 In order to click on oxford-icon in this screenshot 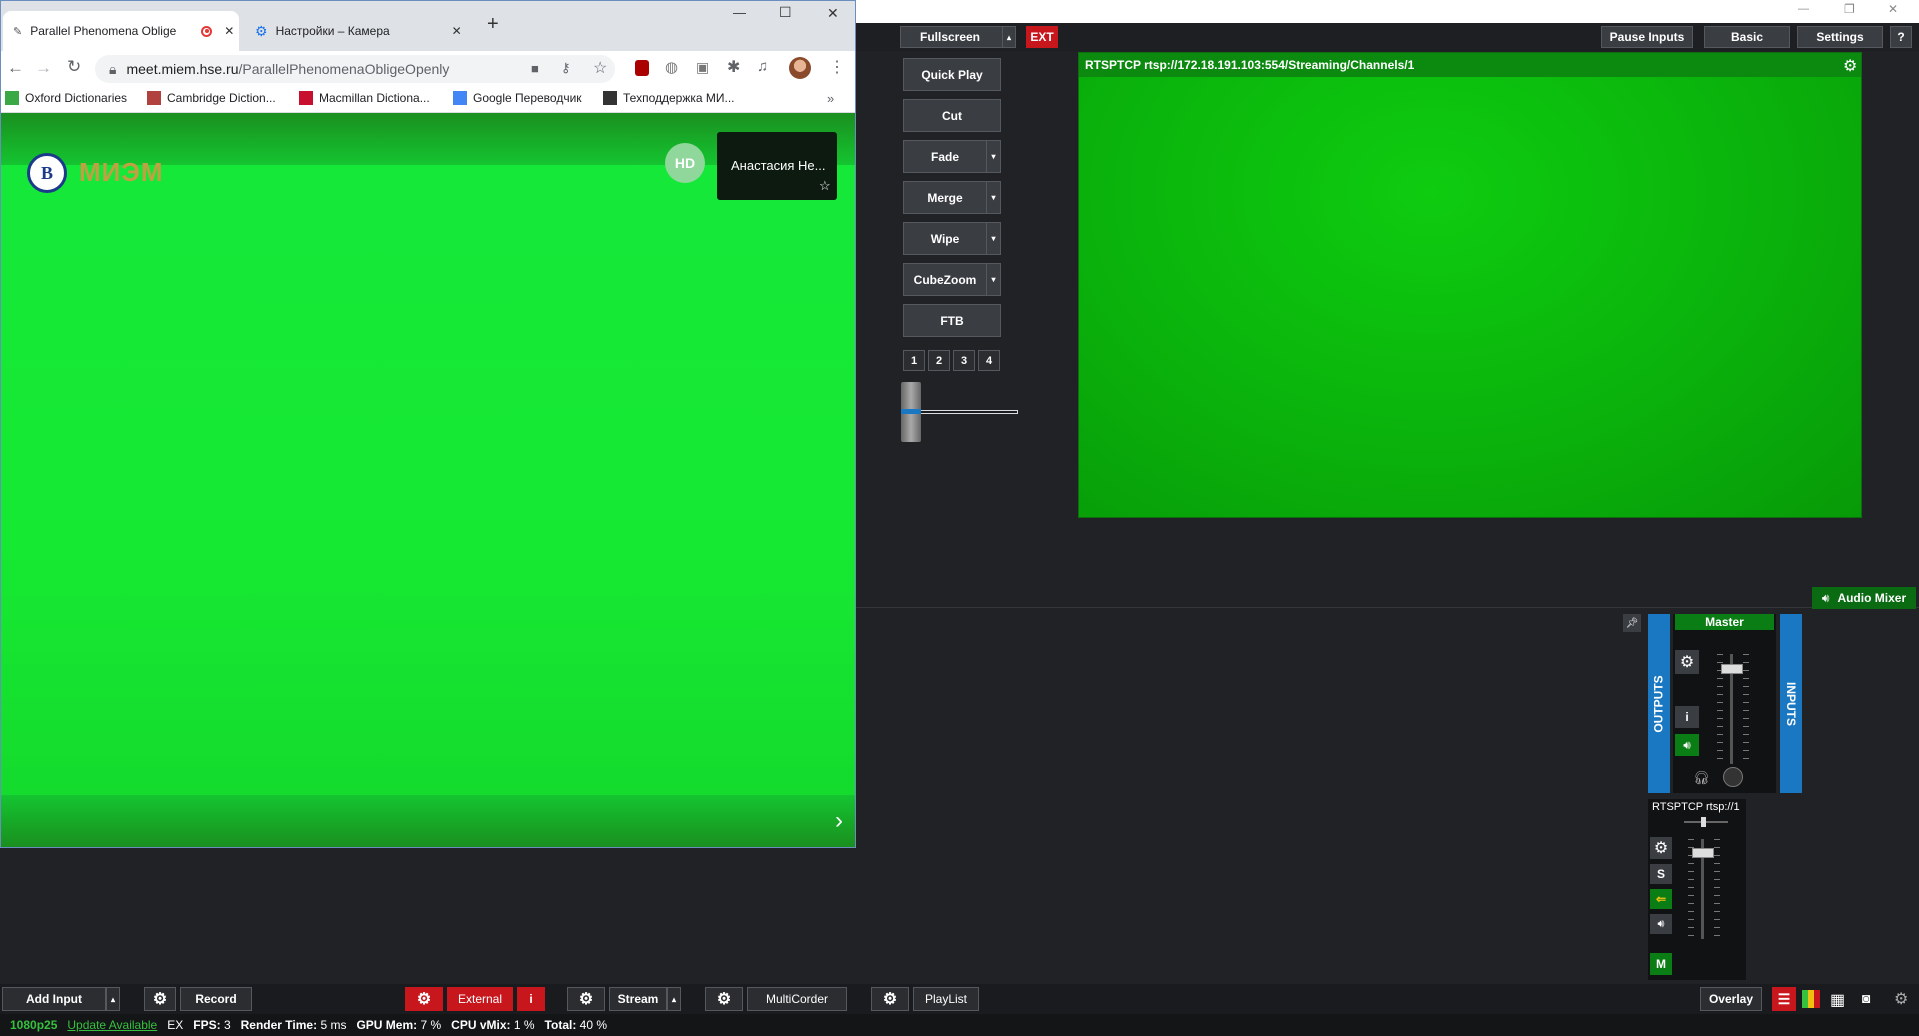, I will do `click(12, 98)`.